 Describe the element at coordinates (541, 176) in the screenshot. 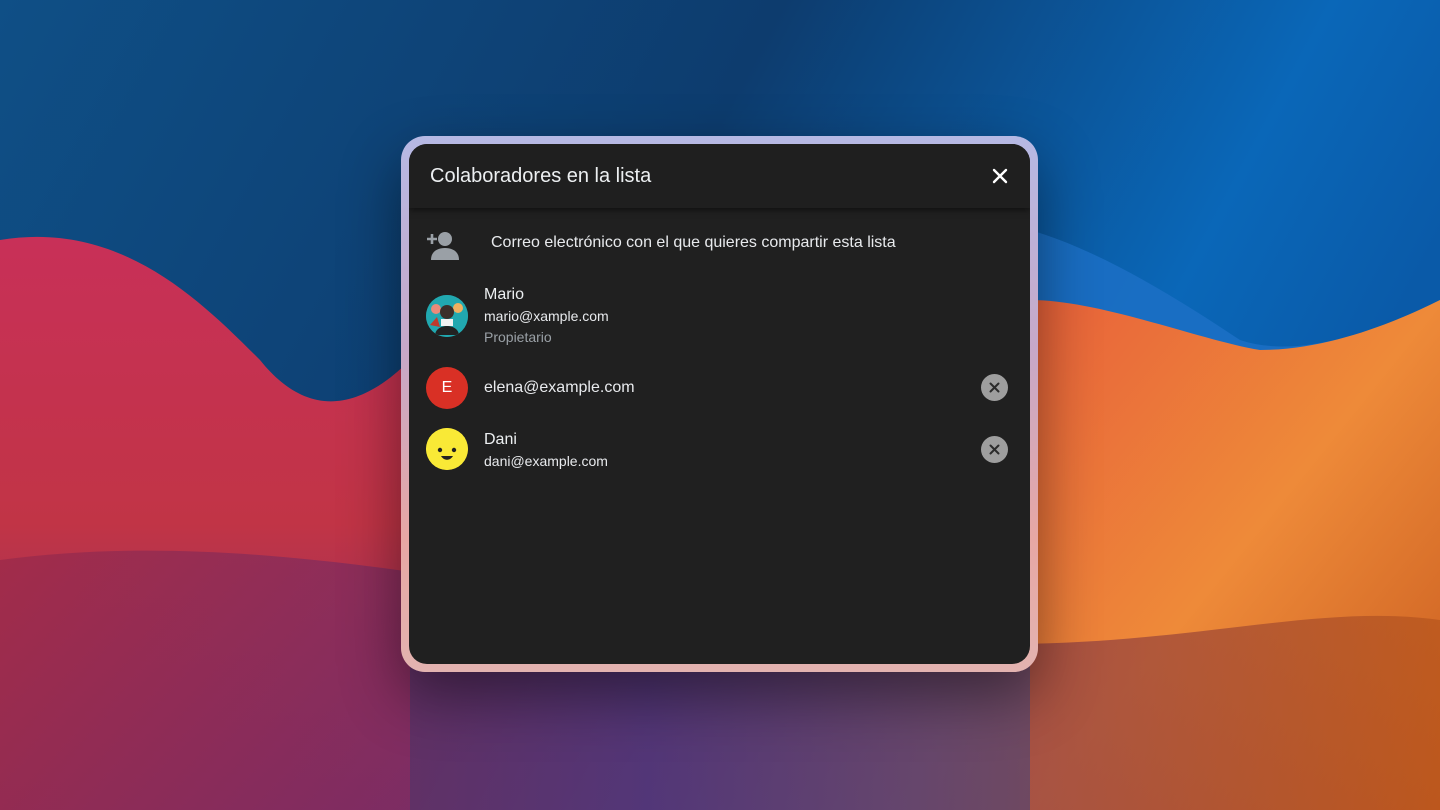

I see `dialog-title: Colaboradores en la lista` at that location.